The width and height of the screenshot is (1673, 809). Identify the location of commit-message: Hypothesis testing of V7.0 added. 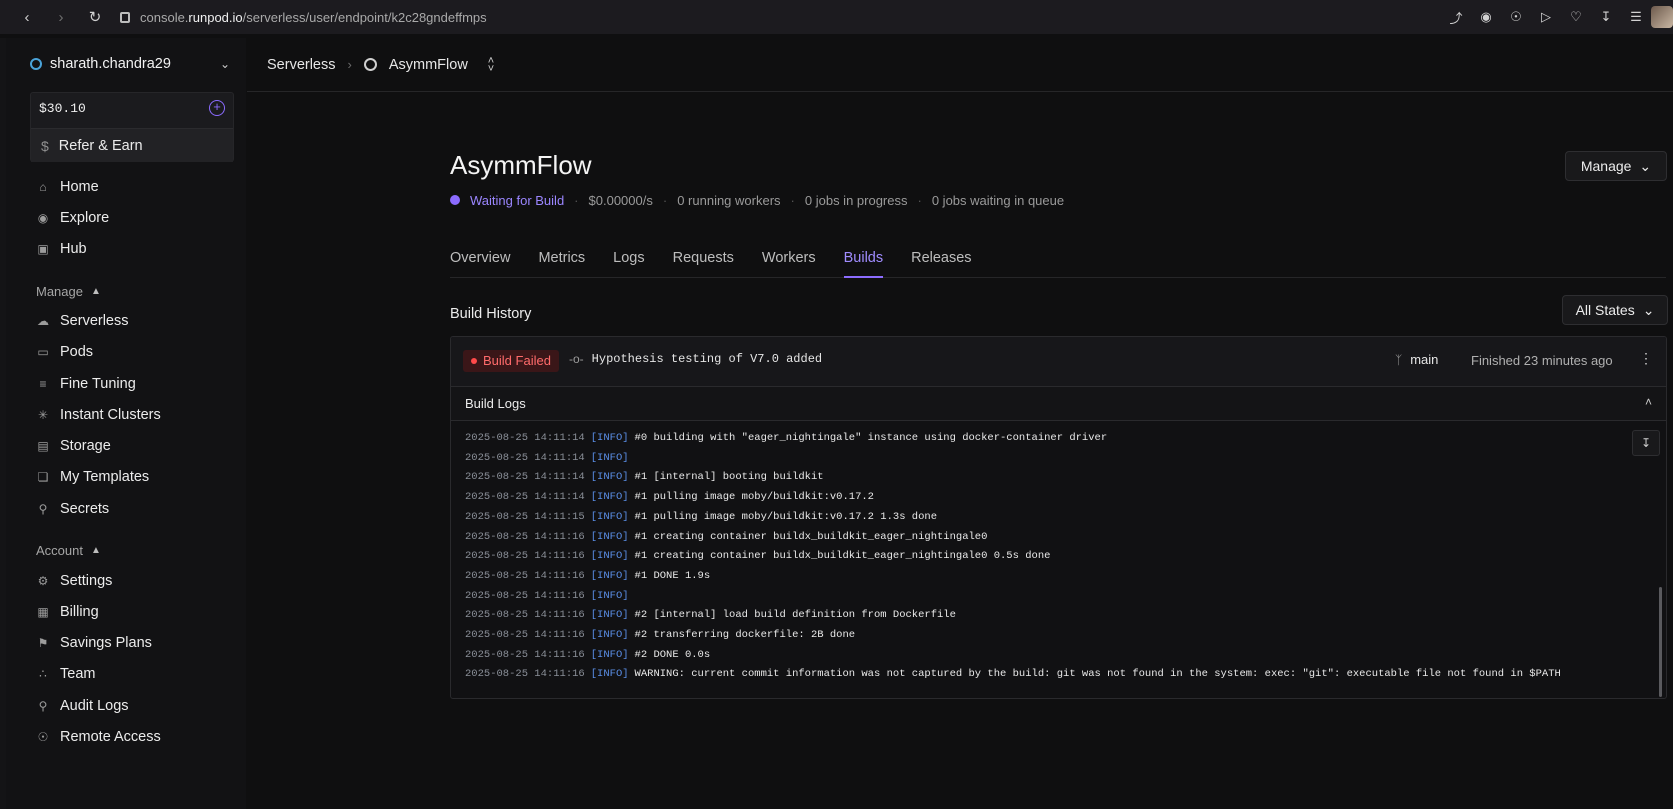
(707, 359).